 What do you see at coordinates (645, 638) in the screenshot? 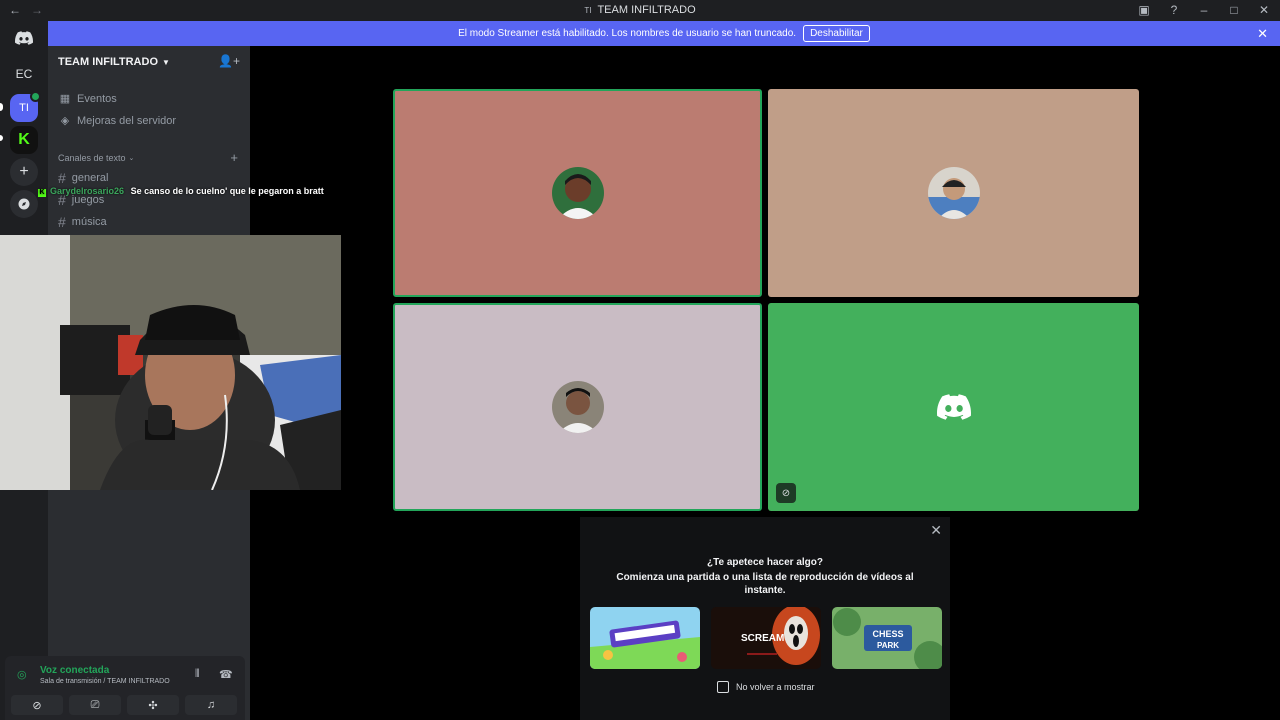
I see `activity-card-bobble-league` at bounding box center [645, 638].